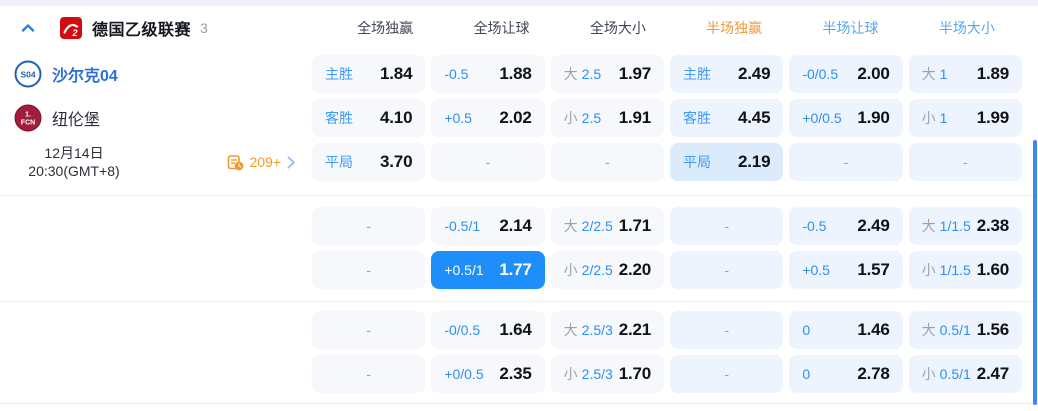 The image size is (1038, 411). What do you see at coordinates (462, 330) in the screenshot?
I see `odds-label: -0/0.5` at bounding box center [462, 330].